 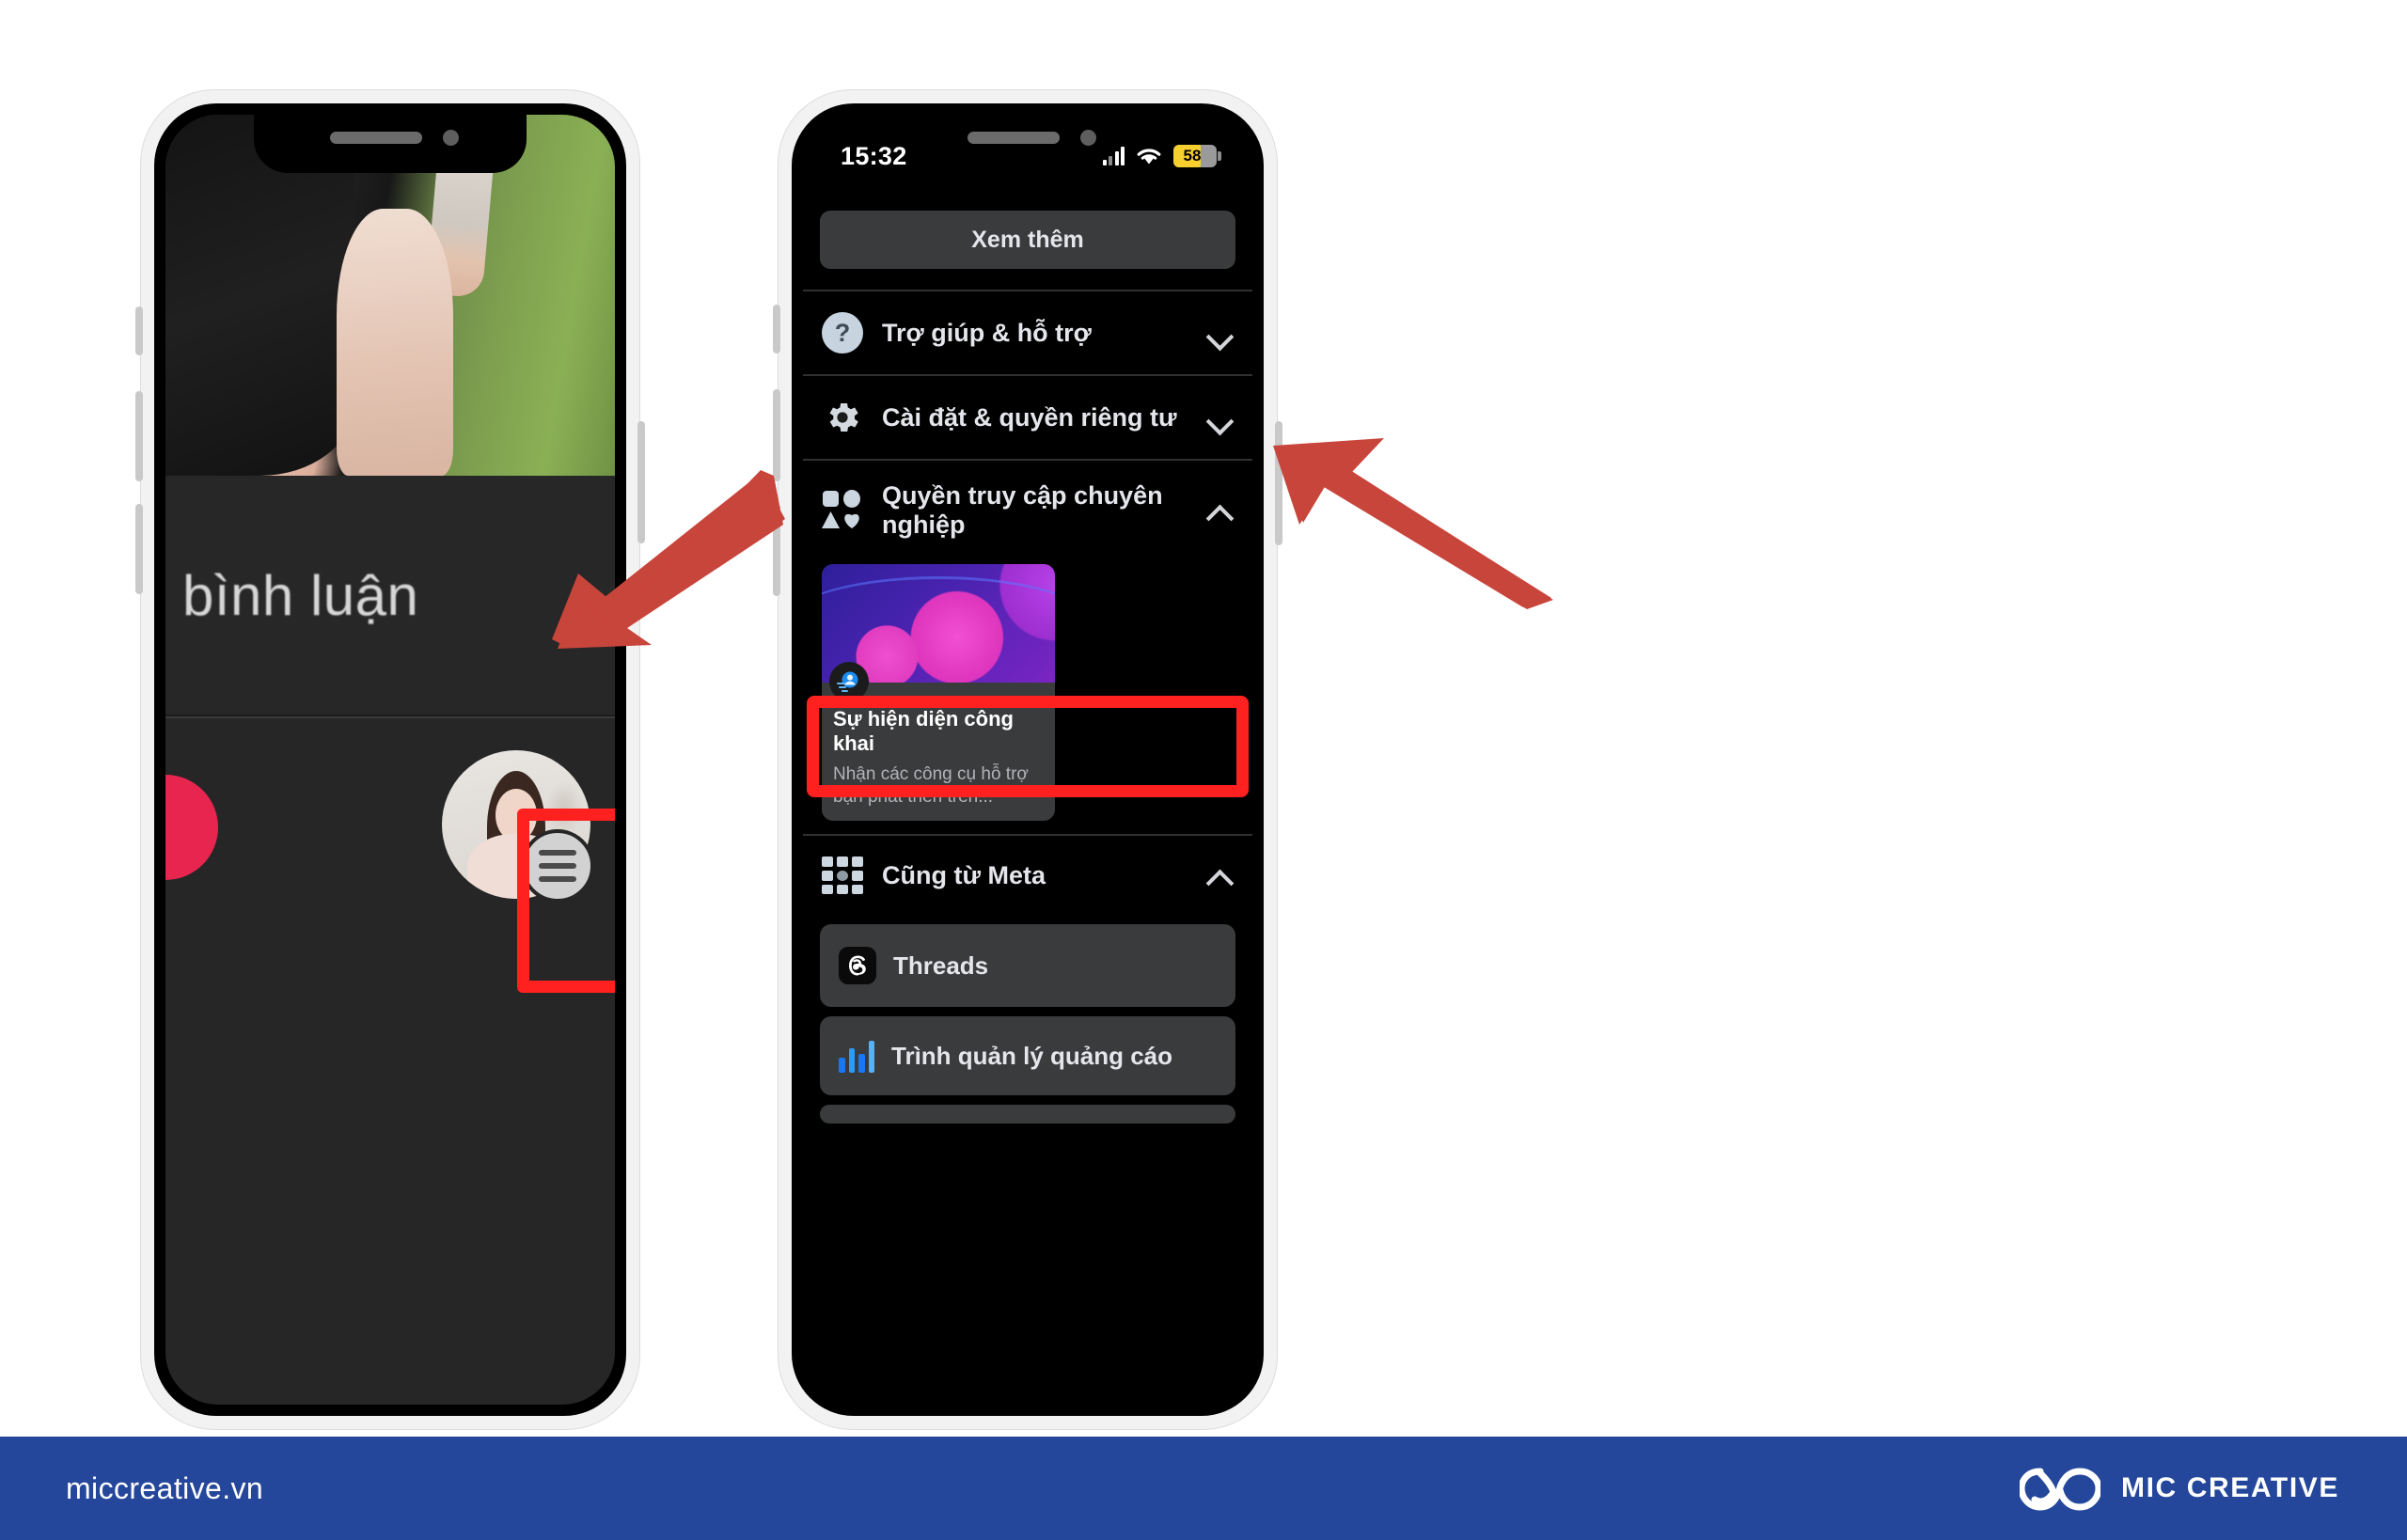 I want to click on left-phone-notch, so click(x=390, y=138).